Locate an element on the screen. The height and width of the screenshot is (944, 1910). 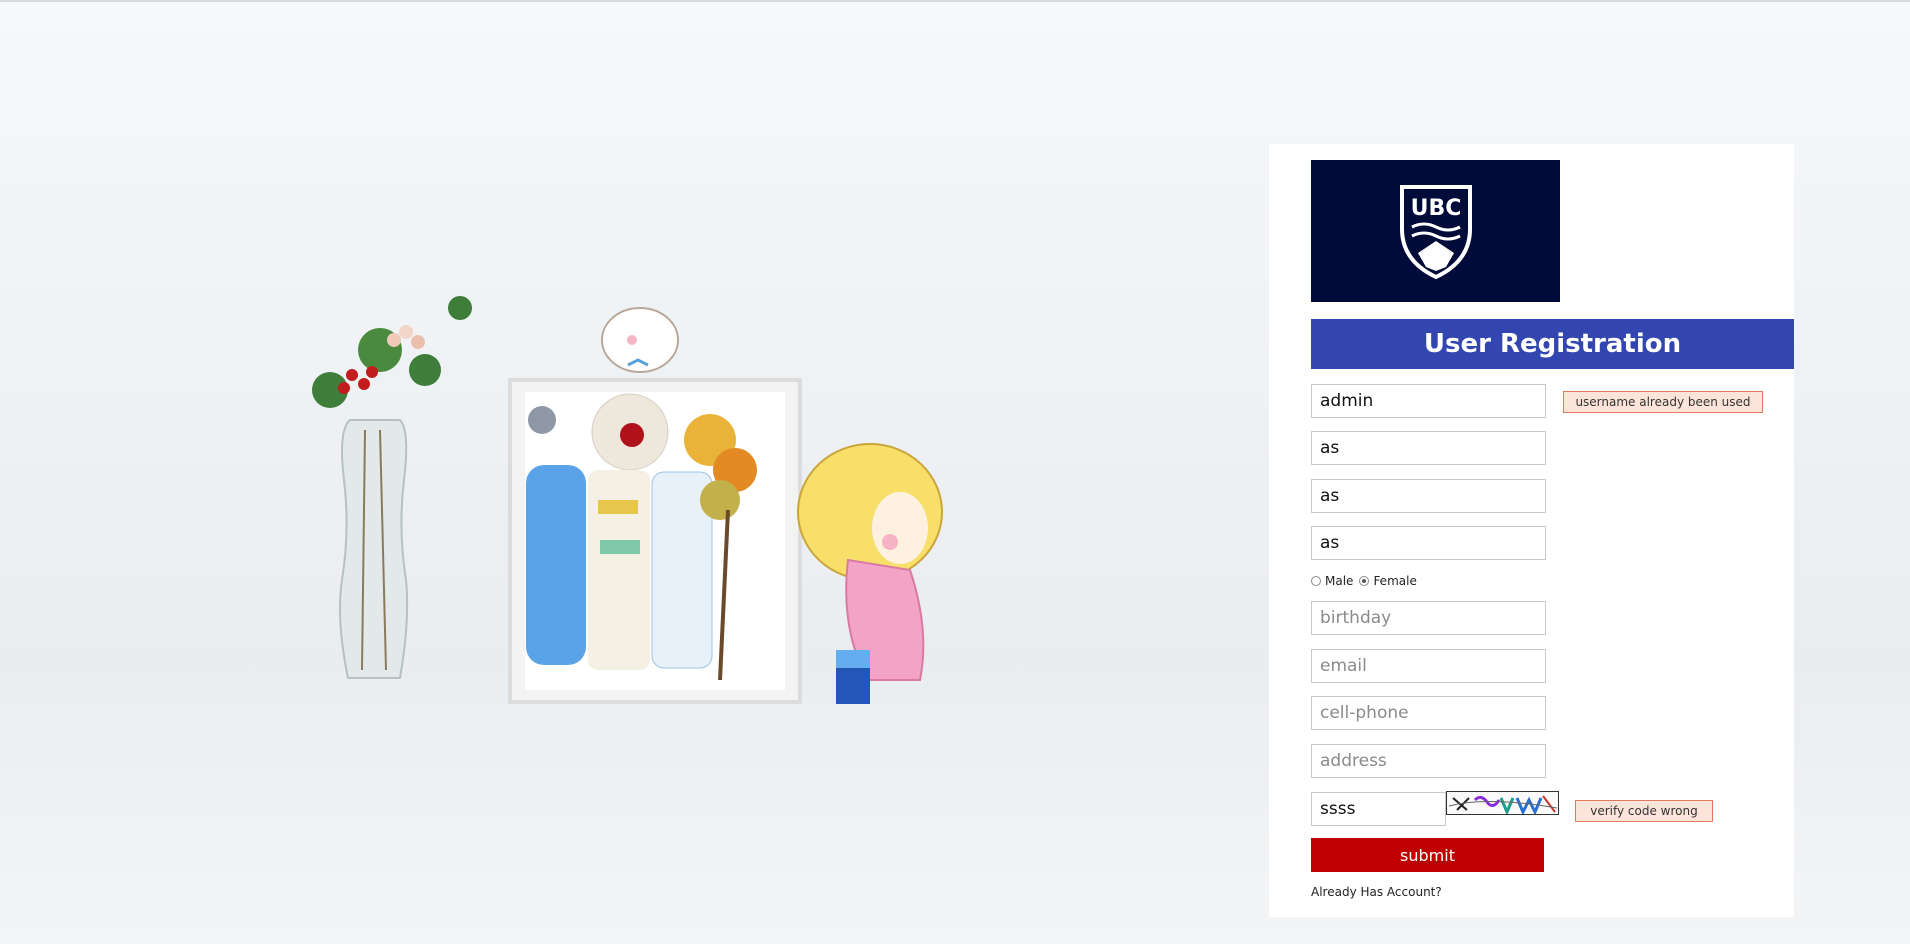
top-divider is located at coordinates (955, 1).